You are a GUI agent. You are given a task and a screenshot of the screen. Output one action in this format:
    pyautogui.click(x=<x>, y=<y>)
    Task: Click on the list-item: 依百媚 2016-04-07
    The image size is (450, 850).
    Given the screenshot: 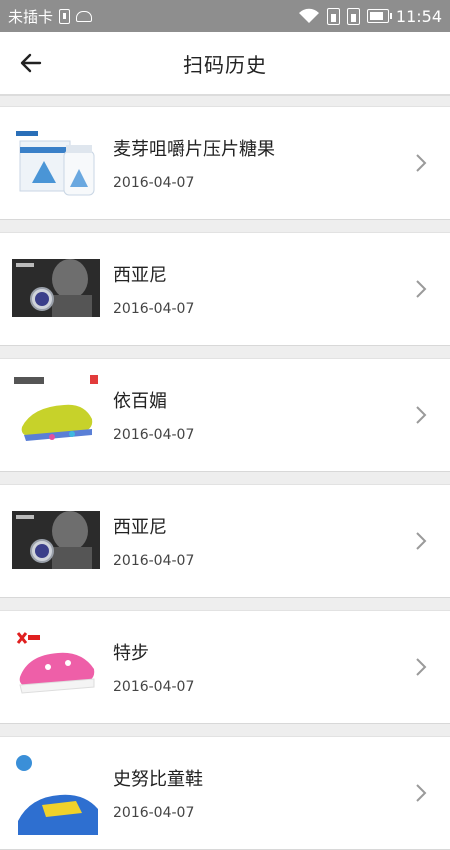 What is the action you would take?
    pyautogui.click(x=225, y=415)
    